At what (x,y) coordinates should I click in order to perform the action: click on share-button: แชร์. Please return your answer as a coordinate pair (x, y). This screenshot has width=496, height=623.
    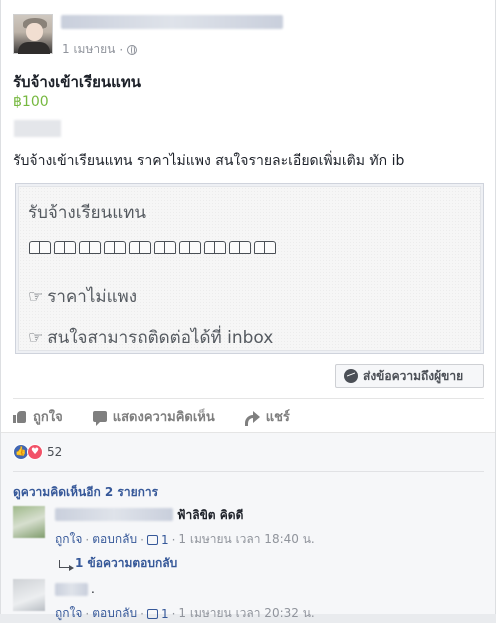
    Looking at the image, I should click on (267, 416).